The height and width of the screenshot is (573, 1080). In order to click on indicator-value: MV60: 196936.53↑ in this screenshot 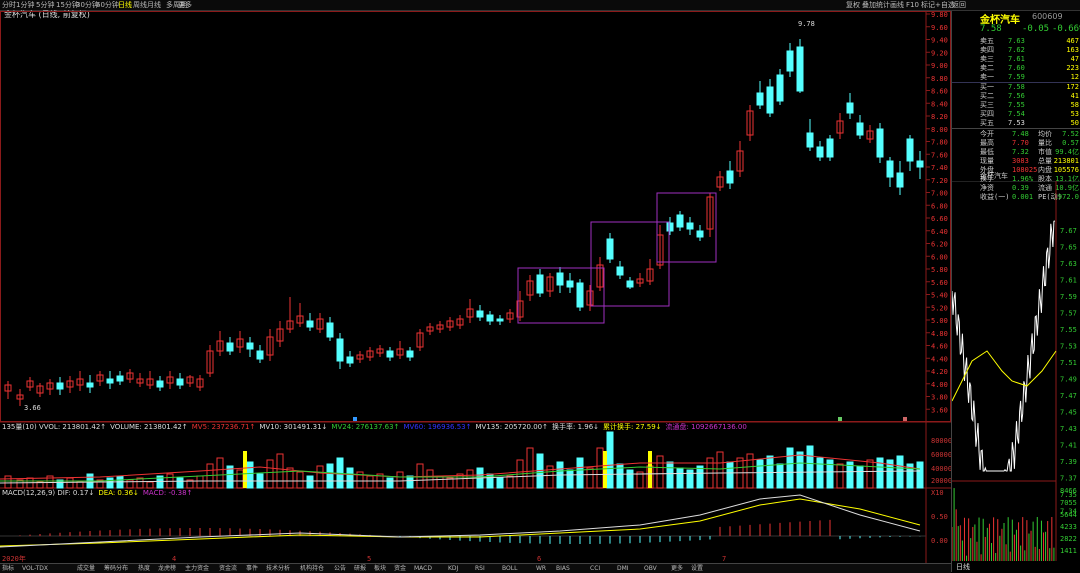, I will do `click(437, 427)`.